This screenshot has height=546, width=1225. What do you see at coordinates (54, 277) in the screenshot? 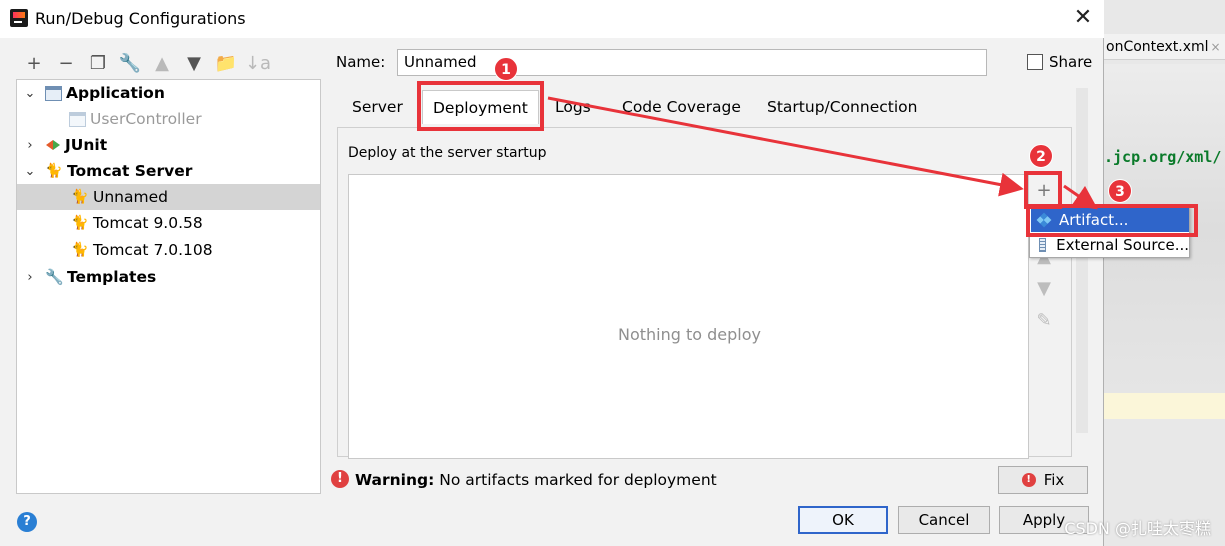
I see `wrench-icon: 🔧` at bounding box center [54, 277].